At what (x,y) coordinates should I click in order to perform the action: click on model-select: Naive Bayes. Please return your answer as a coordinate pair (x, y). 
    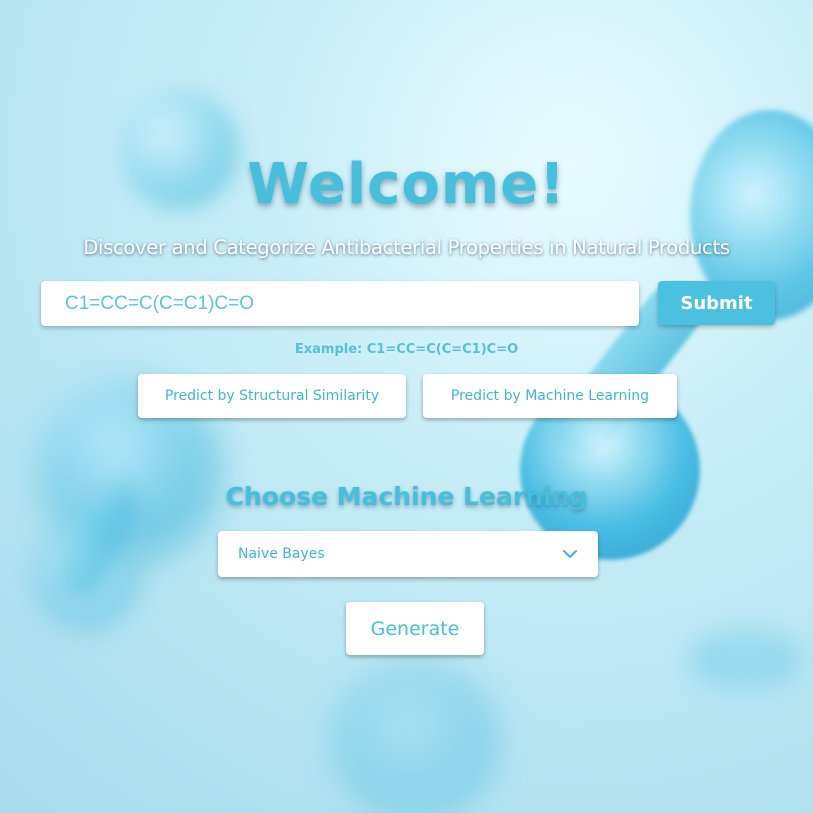
    Looking at the image, I should click on (408, 554).